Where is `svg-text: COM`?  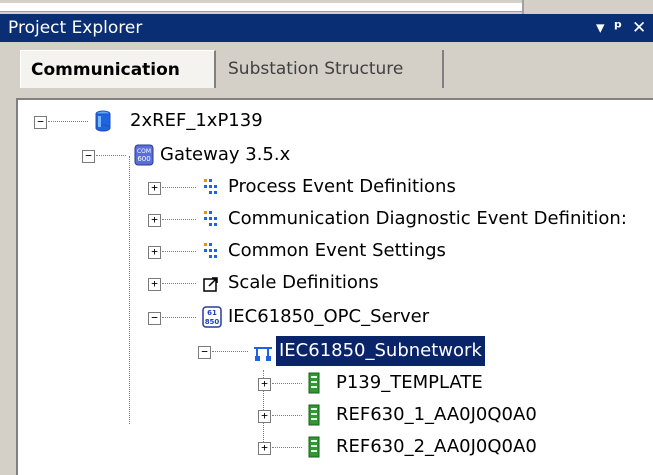
svg-text: COM is located at coordinates (144, 151).